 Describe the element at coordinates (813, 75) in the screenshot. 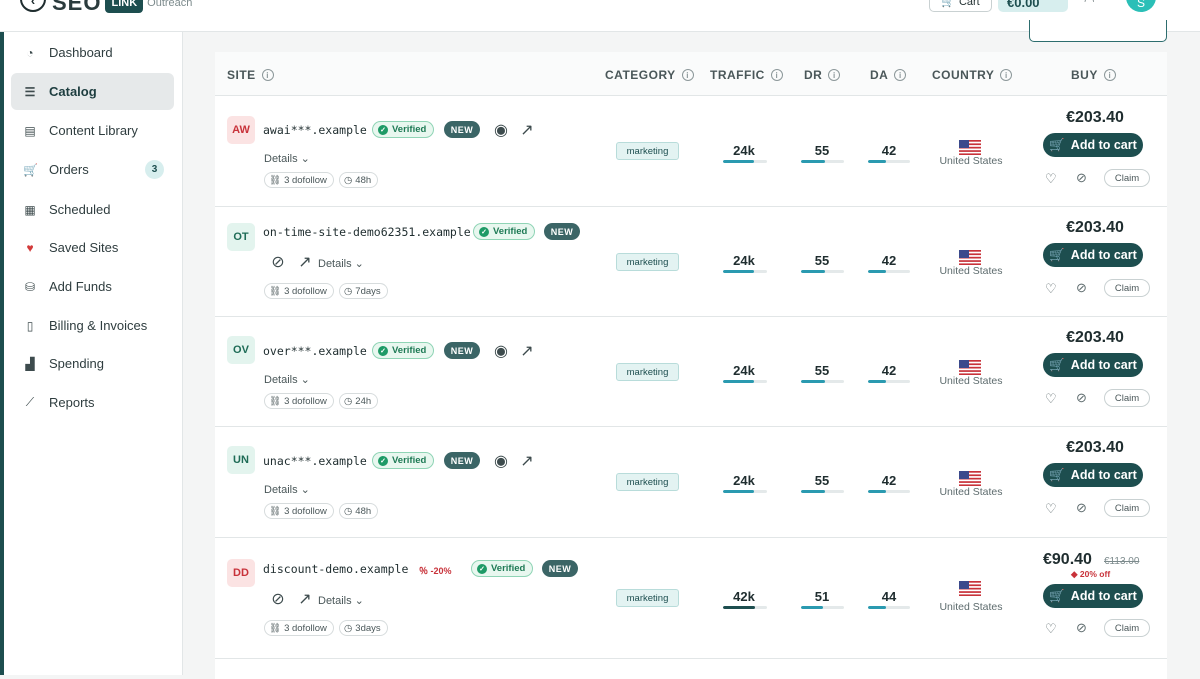

I see `header-label: DR` at that location.